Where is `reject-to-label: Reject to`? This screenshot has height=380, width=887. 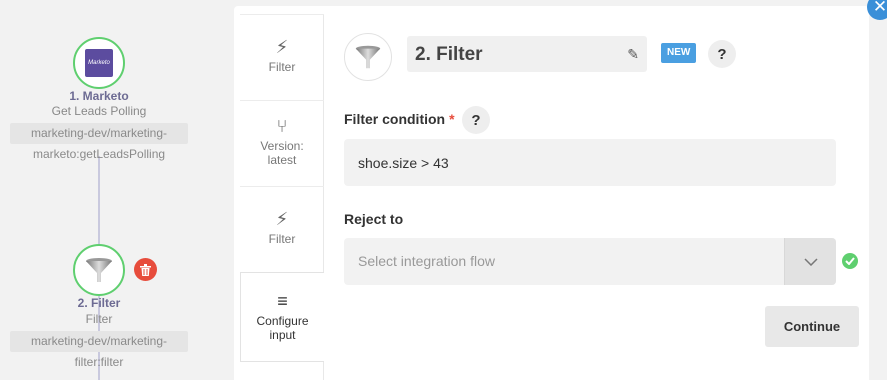 reject-to-label: Reject to is located at coordinates (374, 219).